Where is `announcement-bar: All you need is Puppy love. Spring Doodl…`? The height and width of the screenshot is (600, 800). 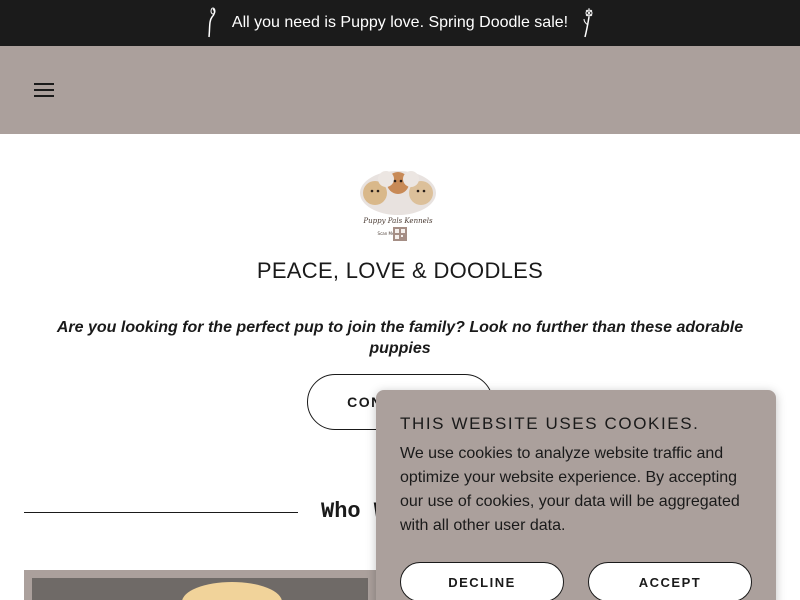
announcement-bar: All you need is Puppy love. Spring Doodl… is located at coordinates (400, 23).